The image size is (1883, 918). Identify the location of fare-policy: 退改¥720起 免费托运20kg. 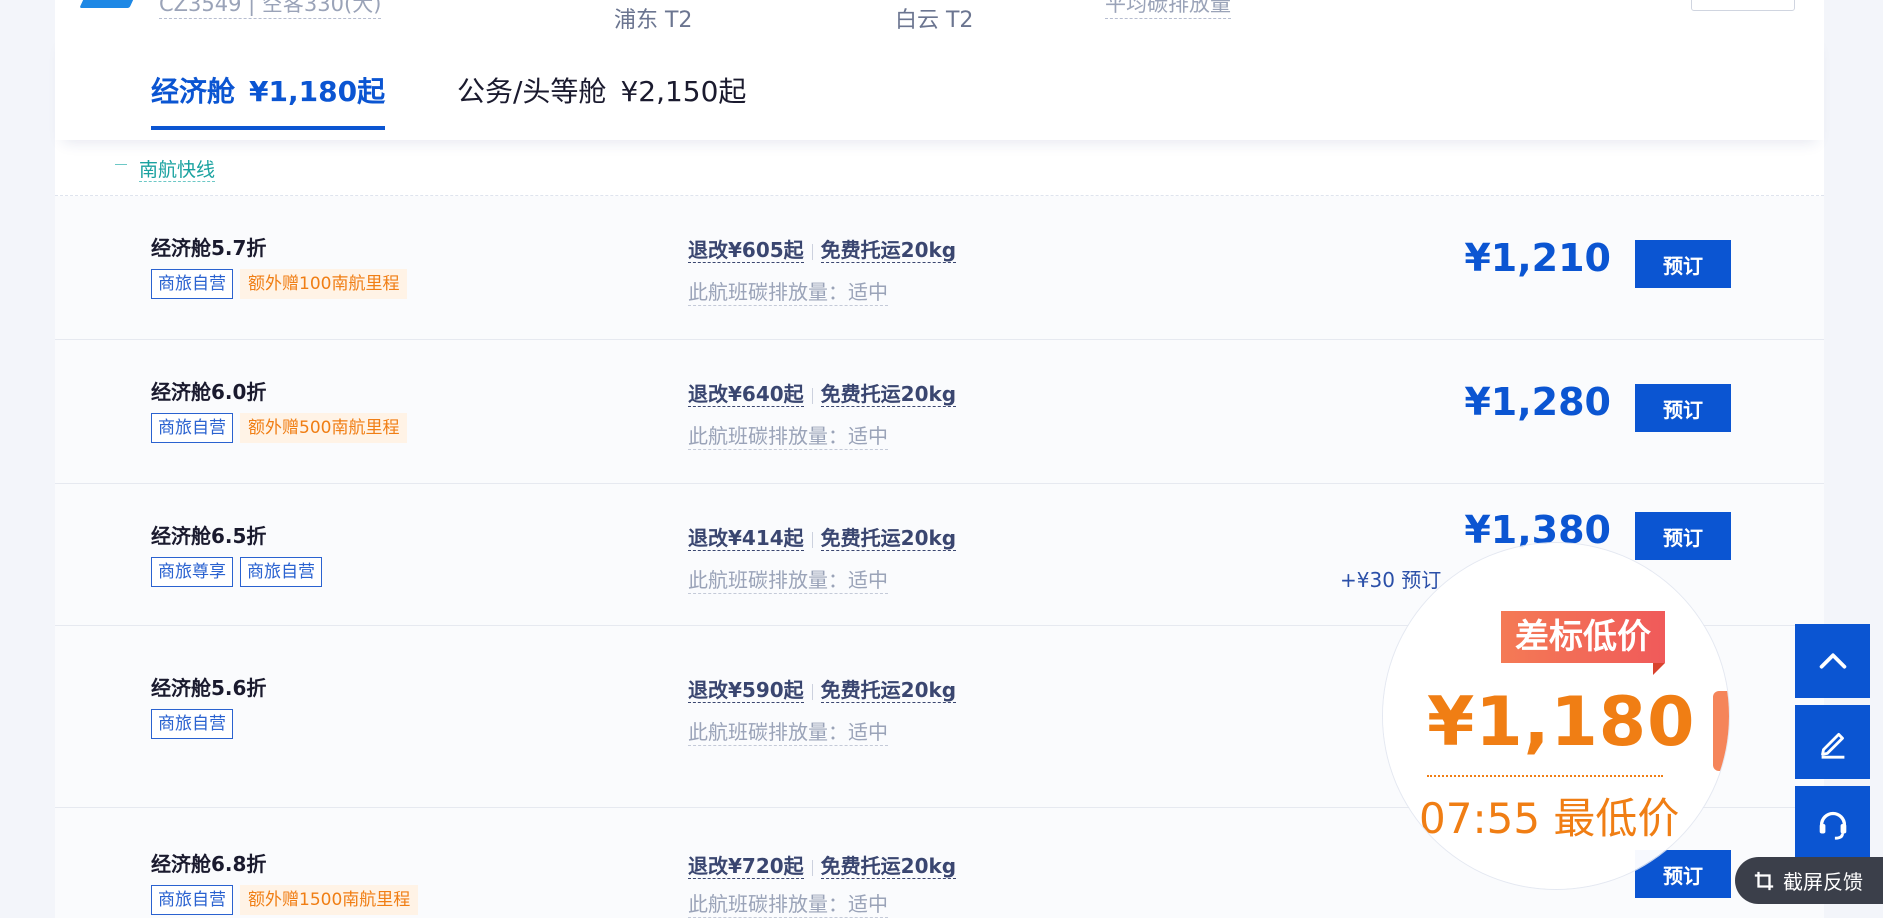
(822, 864).